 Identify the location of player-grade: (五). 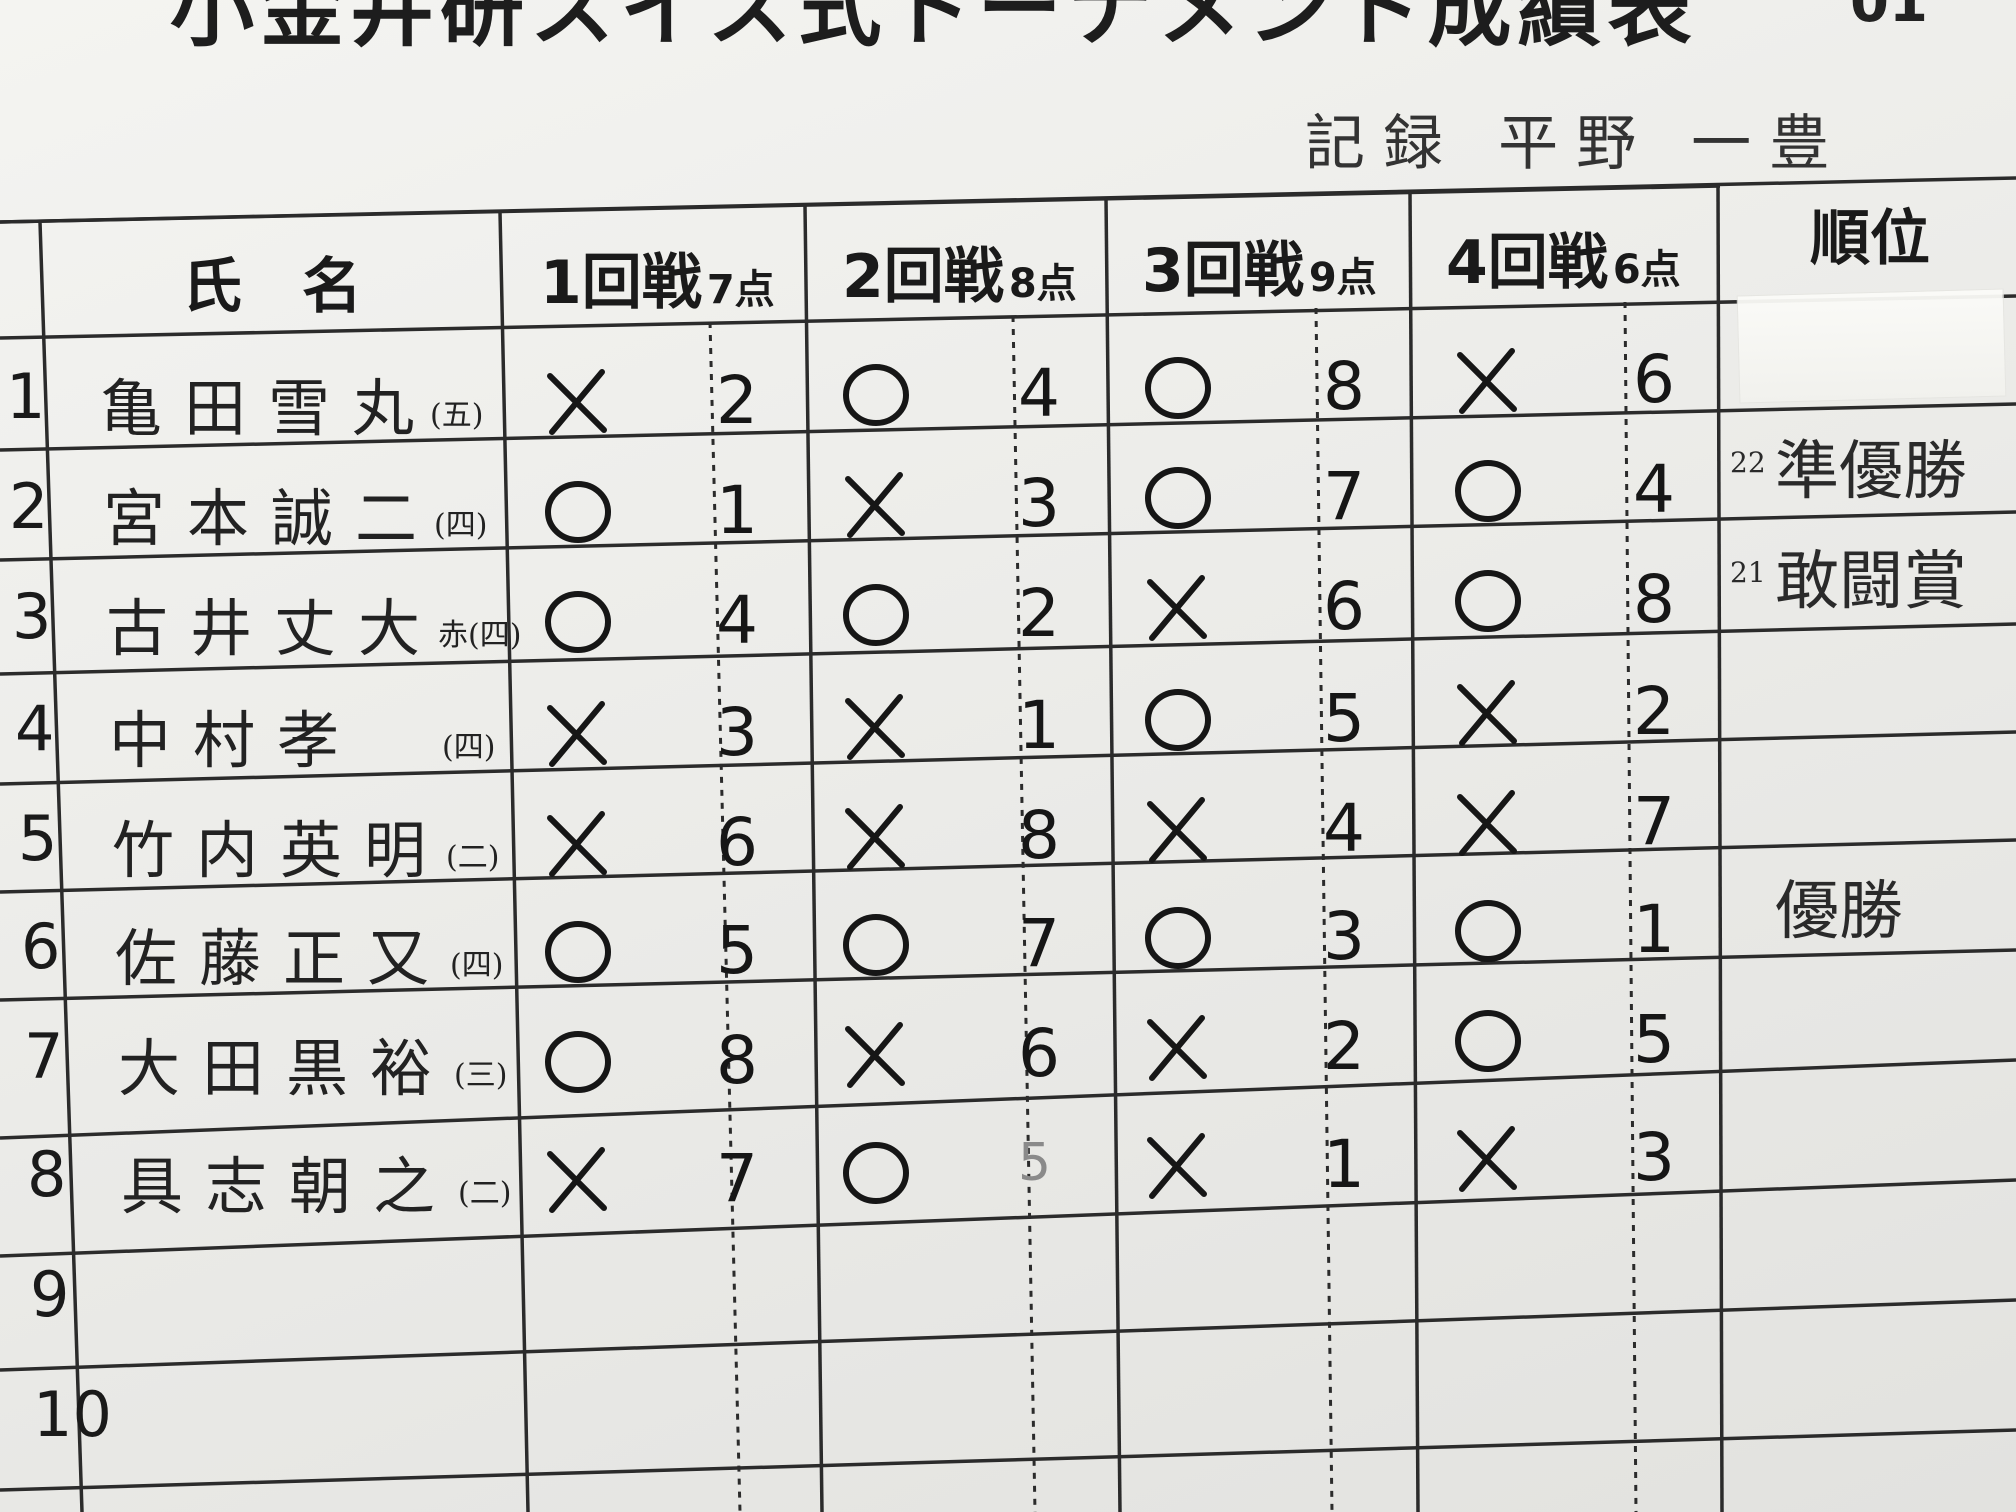
(457, 415).